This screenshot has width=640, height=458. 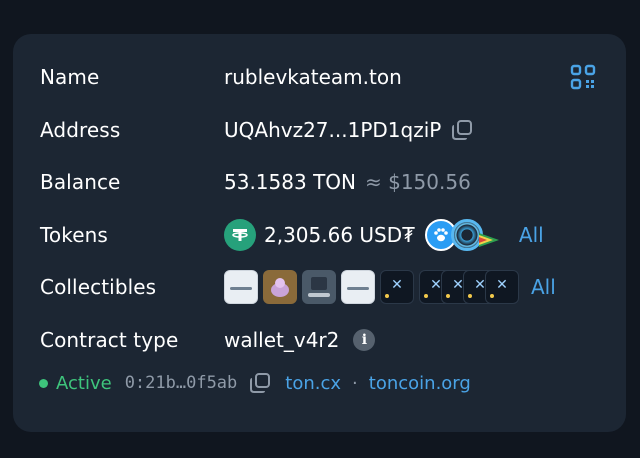 What do you see at coordinates (74, 235) in the screenshot?
I see `tokens-label: Tokens` at bounding box center [74, 235].